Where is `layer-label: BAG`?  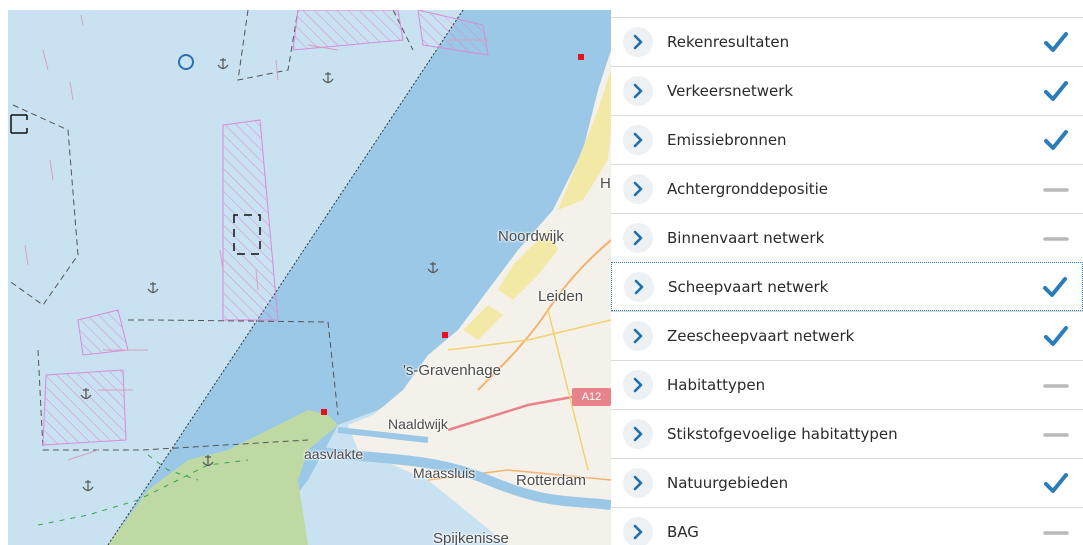
layer-label: BAG is located at coordinates (683, 532).